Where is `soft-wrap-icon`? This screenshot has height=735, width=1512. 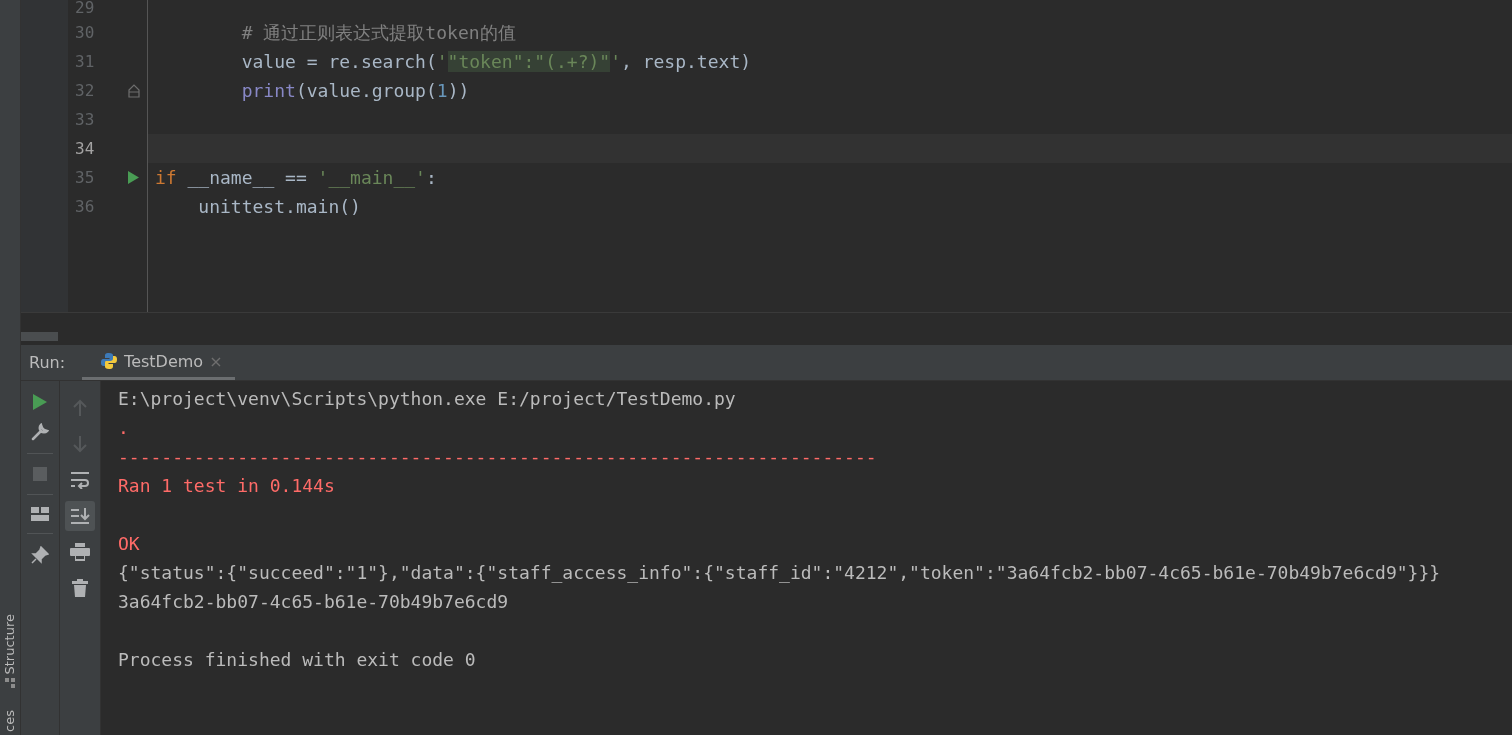
soft-wrap-icon is located at coordinates (80, 480).